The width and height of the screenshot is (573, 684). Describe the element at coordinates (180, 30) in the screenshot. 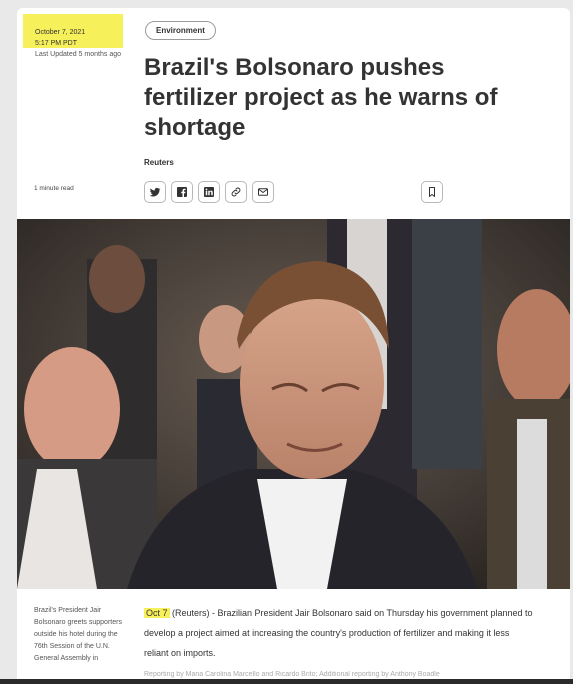

I see `category-tag: Environment` at that location.